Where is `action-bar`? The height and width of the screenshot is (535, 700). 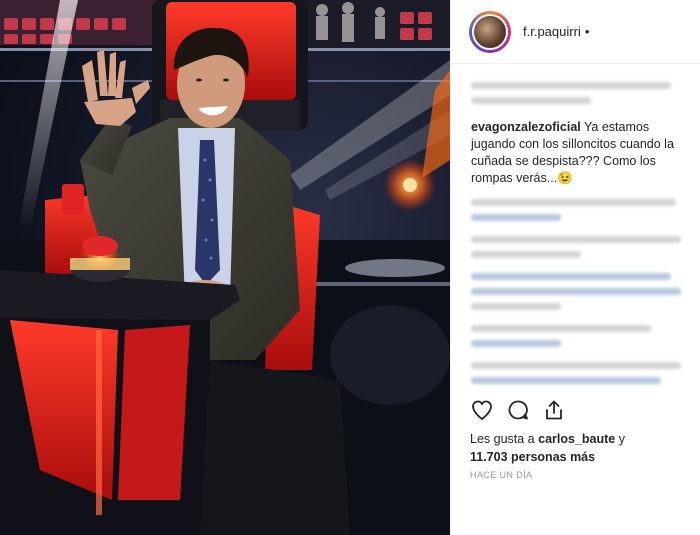 action-bar is located at coordinates (518, 410).